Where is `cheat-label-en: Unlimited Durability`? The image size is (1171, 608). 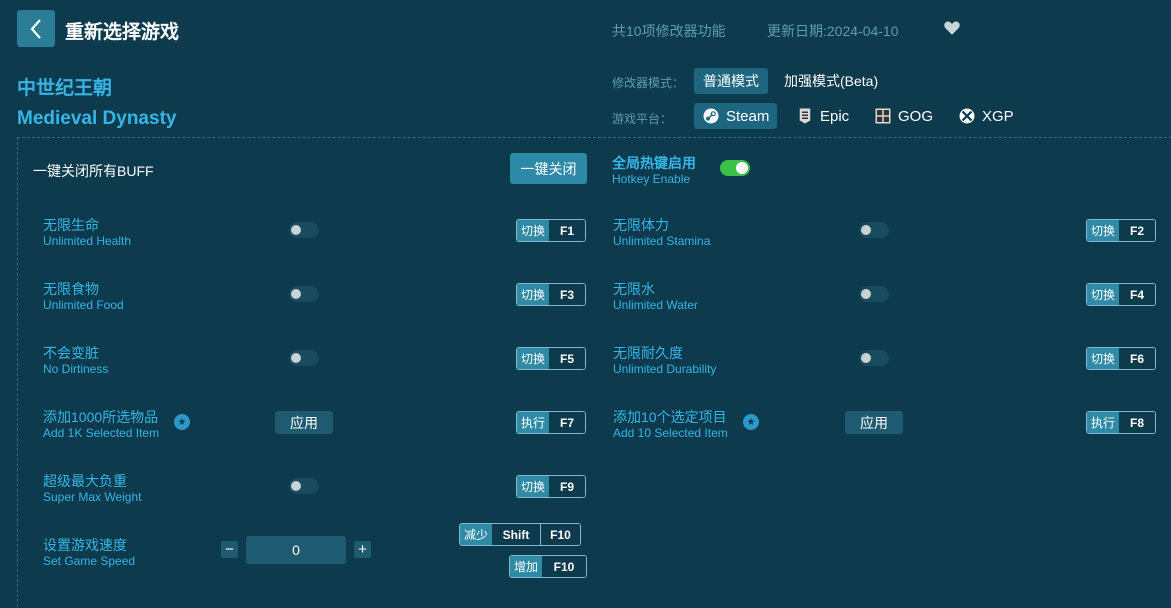 cheat-label-en: Unlimited Durability is located at coordinates (665, 369).